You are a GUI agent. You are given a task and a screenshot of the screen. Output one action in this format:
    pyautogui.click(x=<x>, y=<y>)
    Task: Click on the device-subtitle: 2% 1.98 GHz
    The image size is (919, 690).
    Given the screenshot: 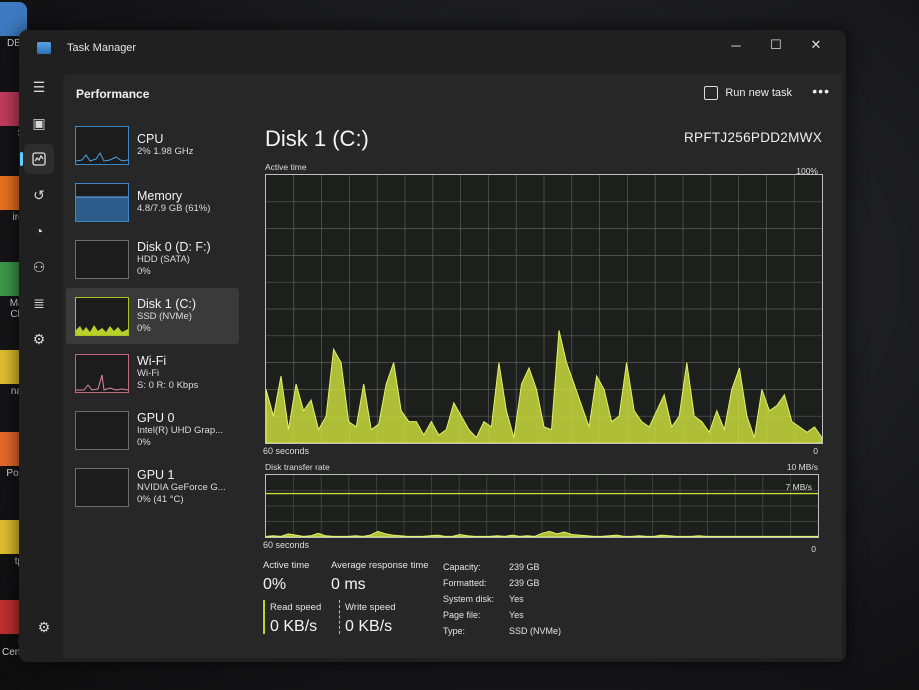 What is the action you would take?
    pyautogui.click(x=165, y=151)
    